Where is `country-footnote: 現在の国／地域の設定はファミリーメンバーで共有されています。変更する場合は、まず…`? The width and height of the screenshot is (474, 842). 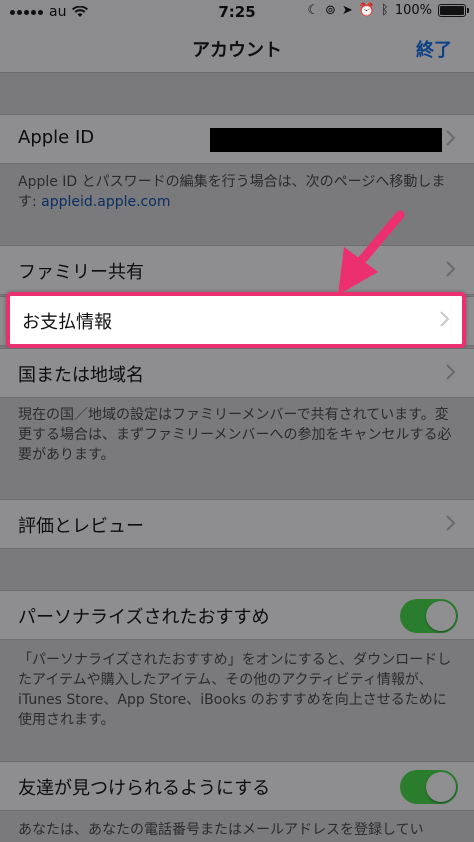 country-footnote: 現在の国／地域の設定はファミリーメンバーで共有されています。変更する場合は、まず… is located at coordinates (235, 435).